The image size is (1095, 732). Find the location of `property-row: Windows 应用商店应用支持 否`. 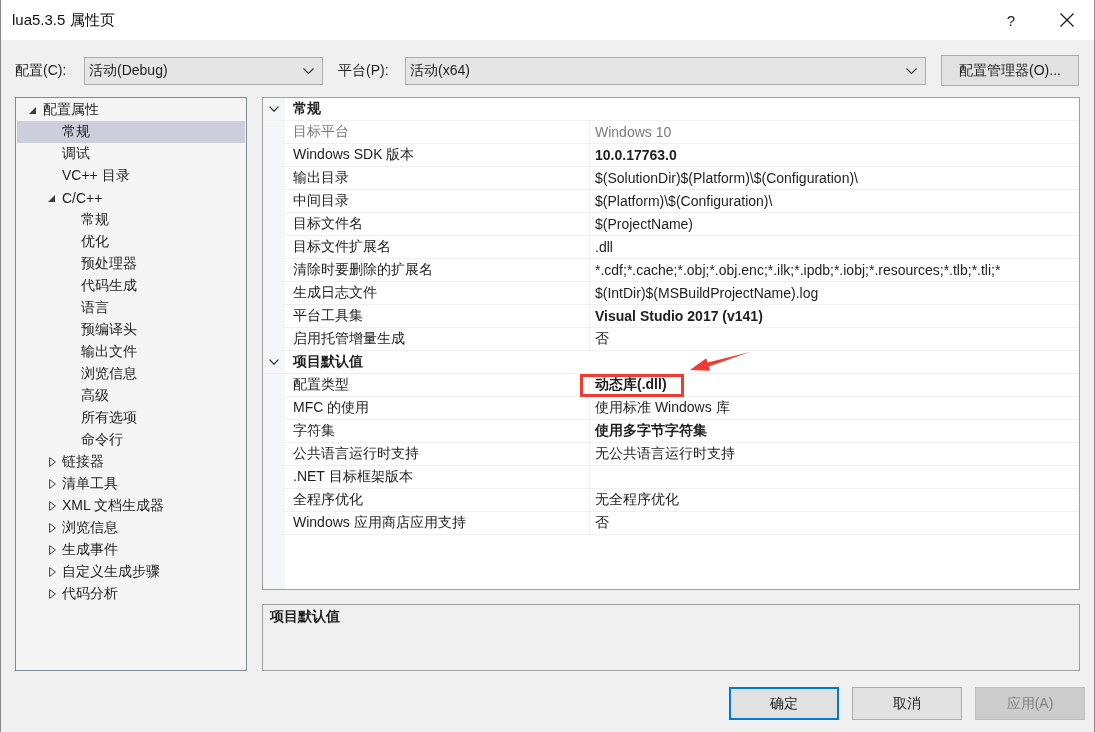

property-row: Windows 应用商店应用支持 否 is located at coordinates (682, 523).